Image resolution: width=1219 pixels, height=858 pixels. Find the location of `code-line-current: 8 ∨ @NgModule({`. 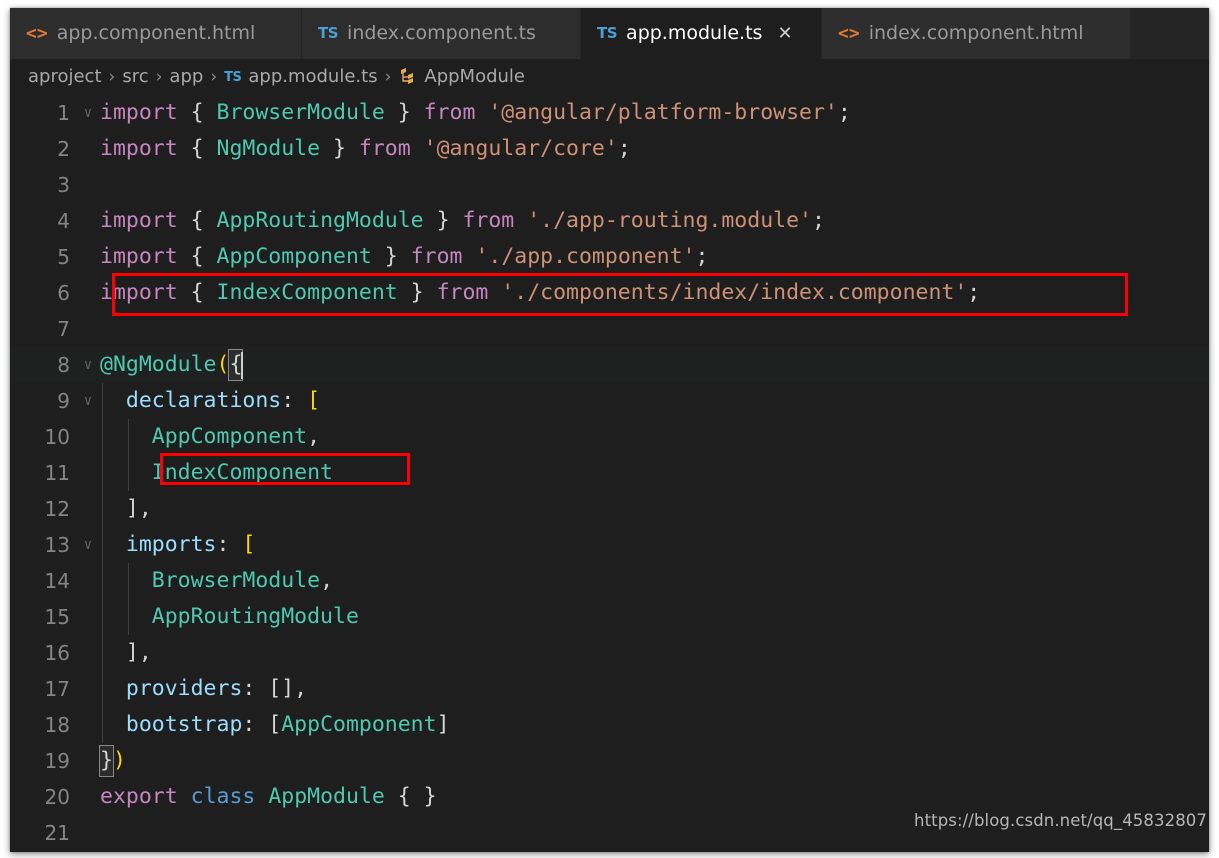

code-line-current: 8 ∨ @NgModule({ is located at coordinates (609, 365).